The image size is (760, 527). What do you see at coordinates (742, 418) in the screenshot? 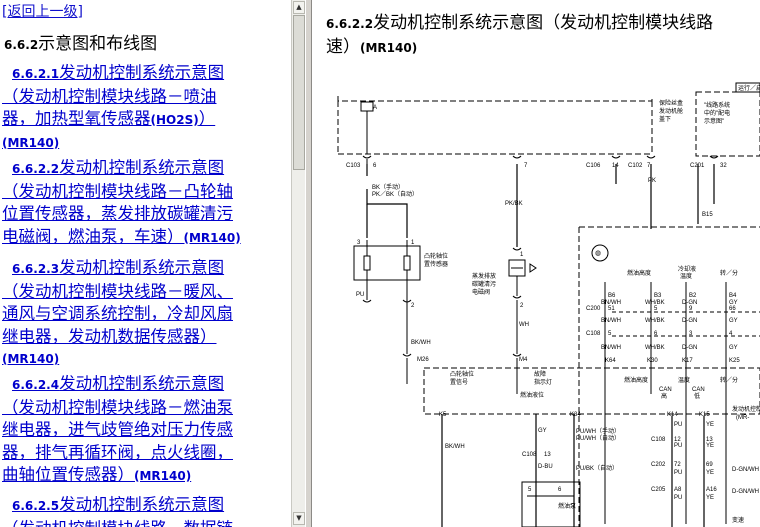
I see `svg-text: (MR-` at bounding box center [742, 418].